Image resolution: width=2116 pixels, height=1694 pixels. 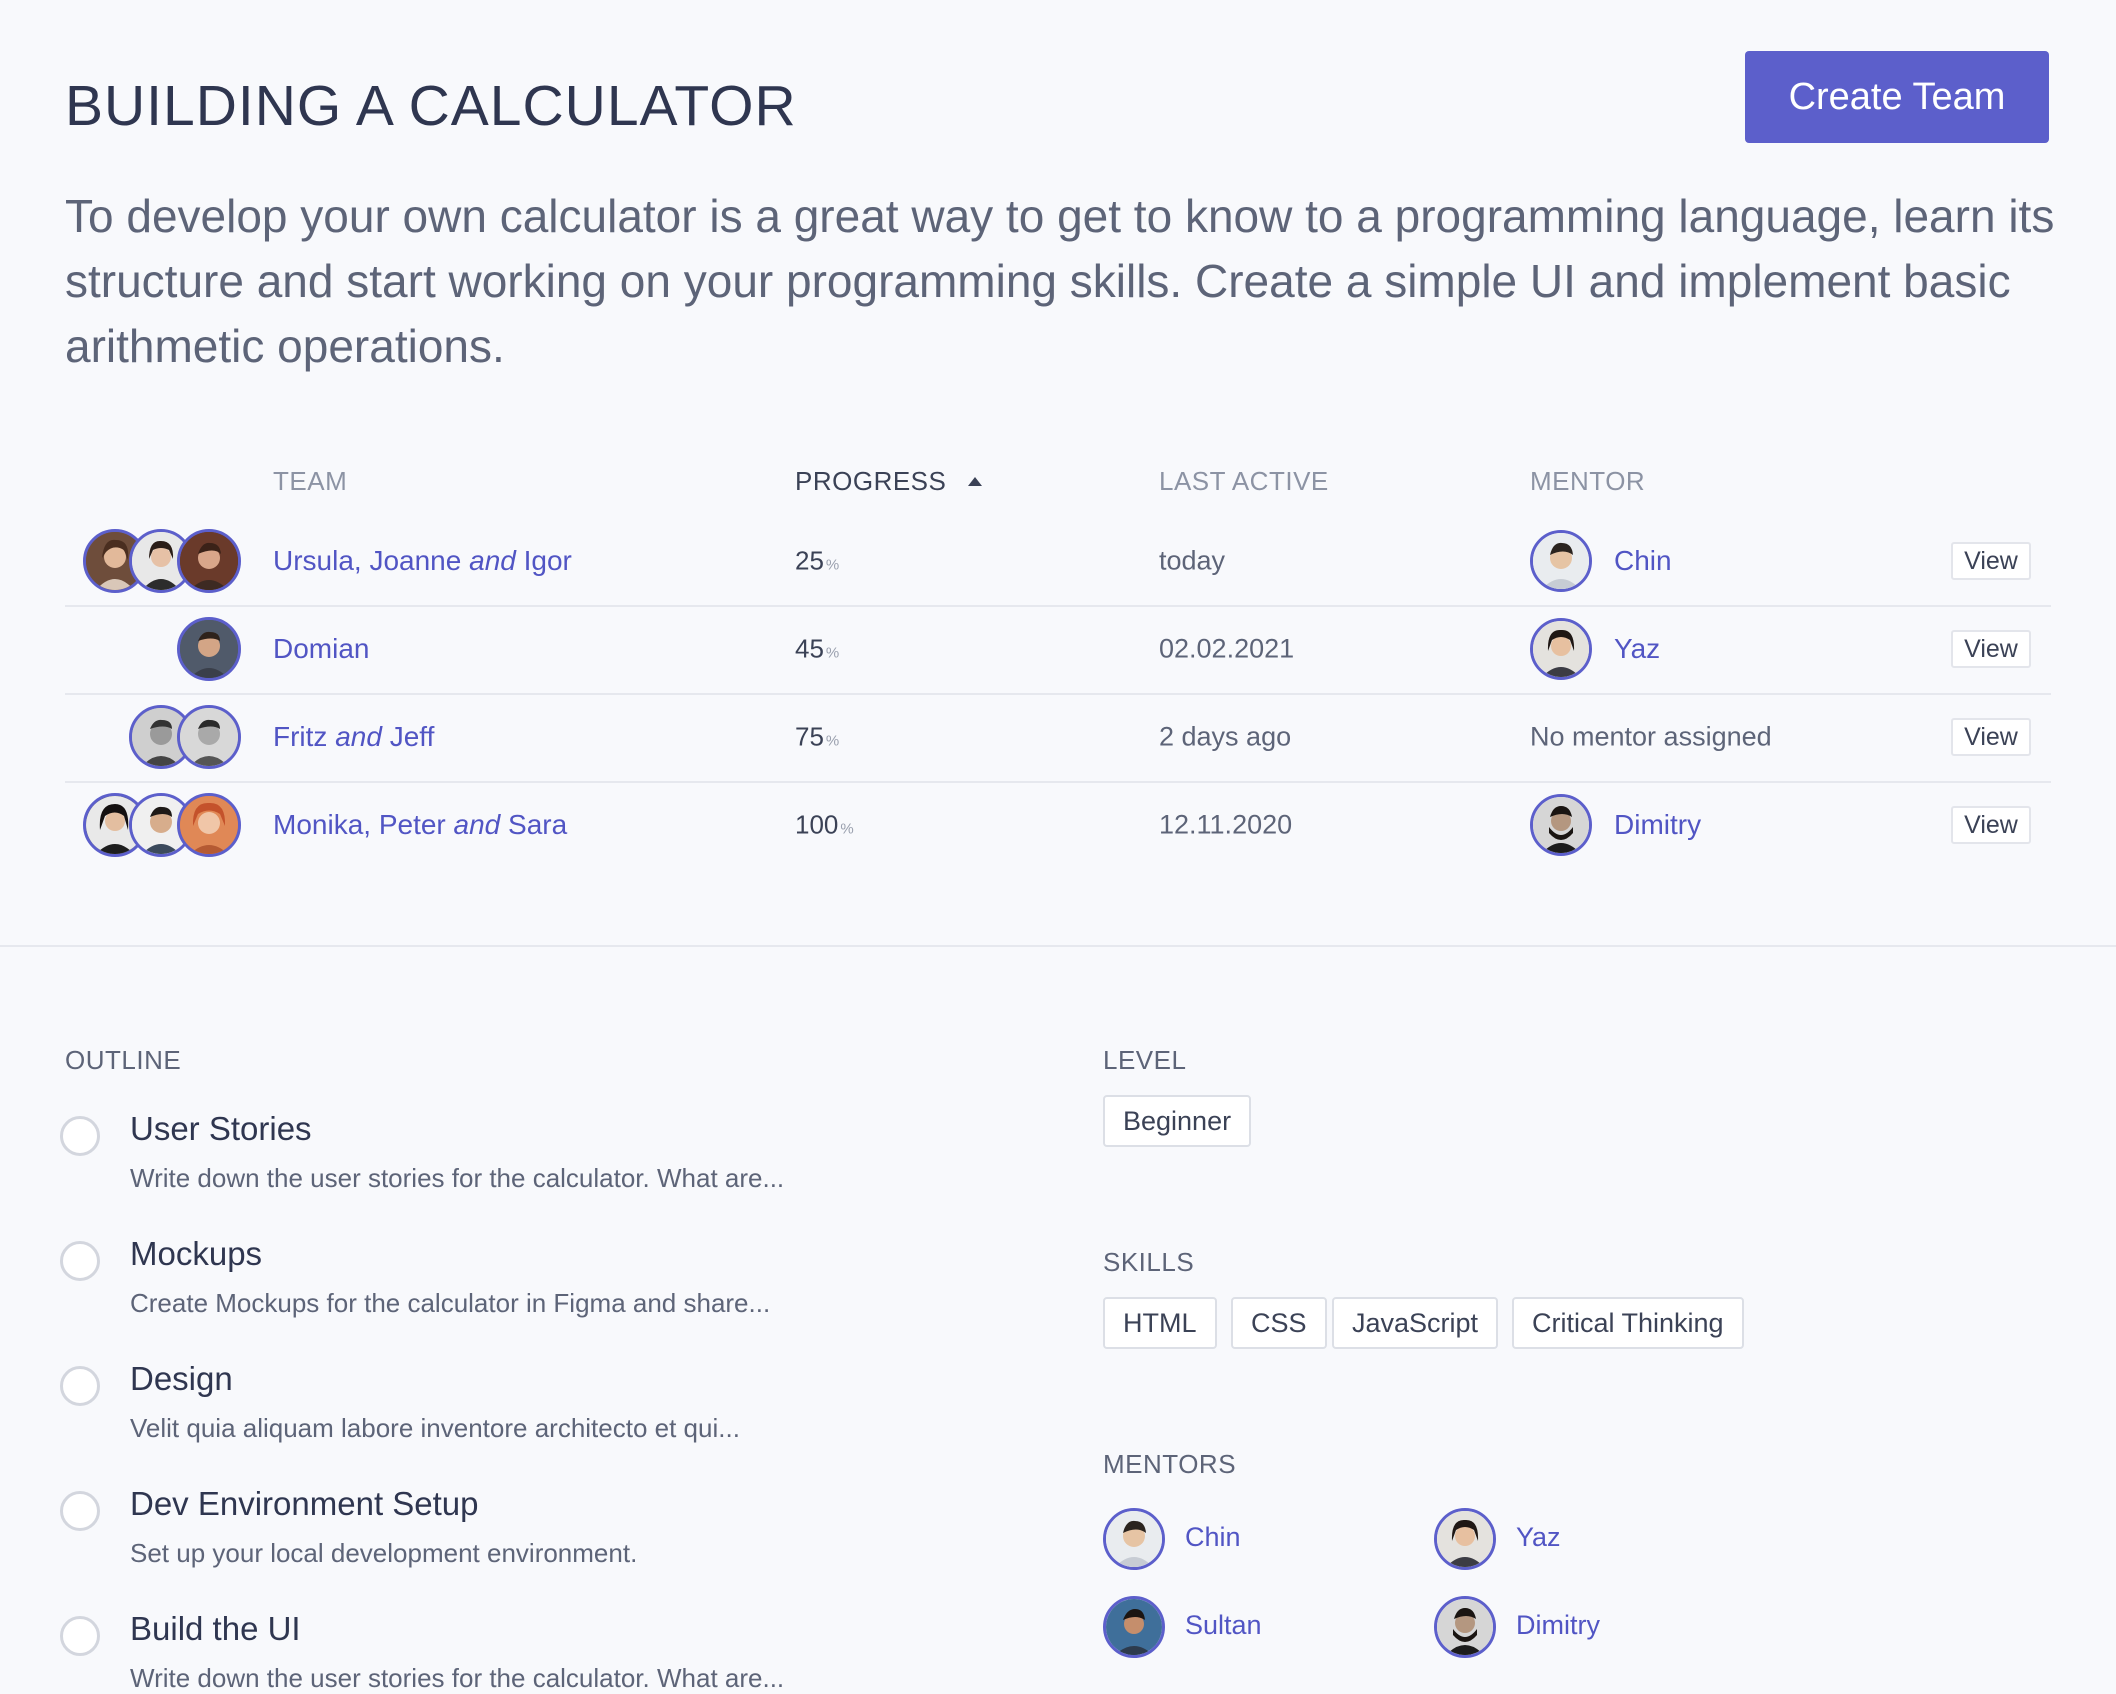 I want to click on last-active-value: 2 days ago, so click(x=1225, y=736).